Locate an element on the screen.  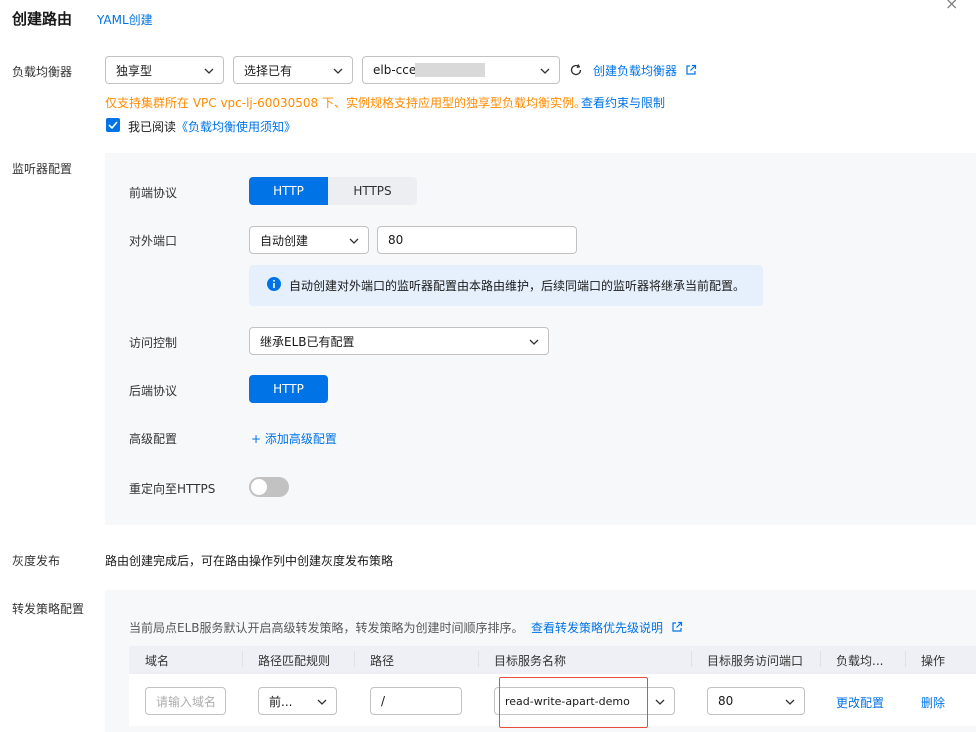
create-elb-link: 创建负载均衡器 is located at coordinates (645, 70).